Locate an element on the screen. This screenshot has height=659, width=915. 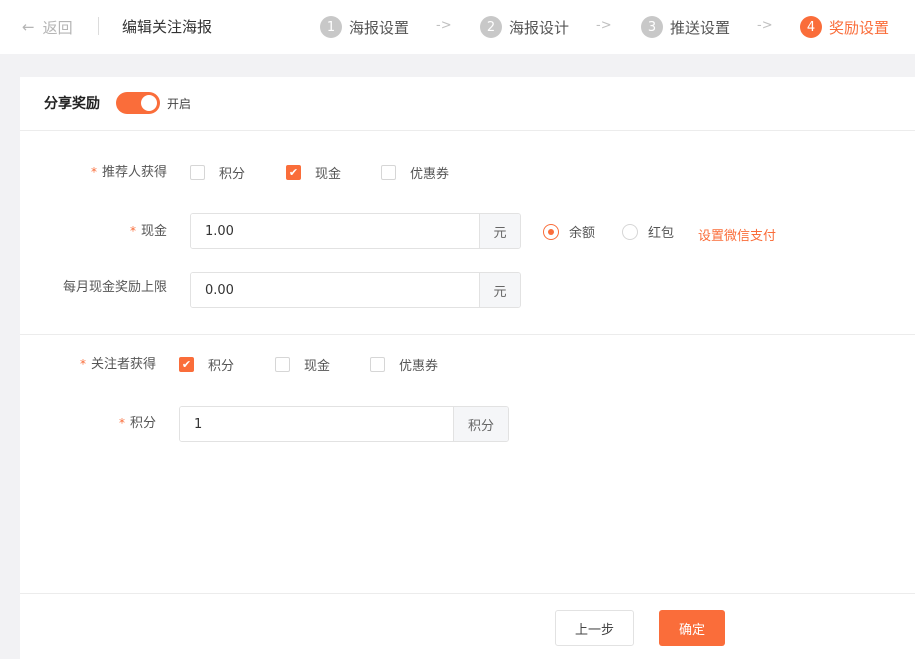
step-number: 2 is located at coordinates (491, 27).